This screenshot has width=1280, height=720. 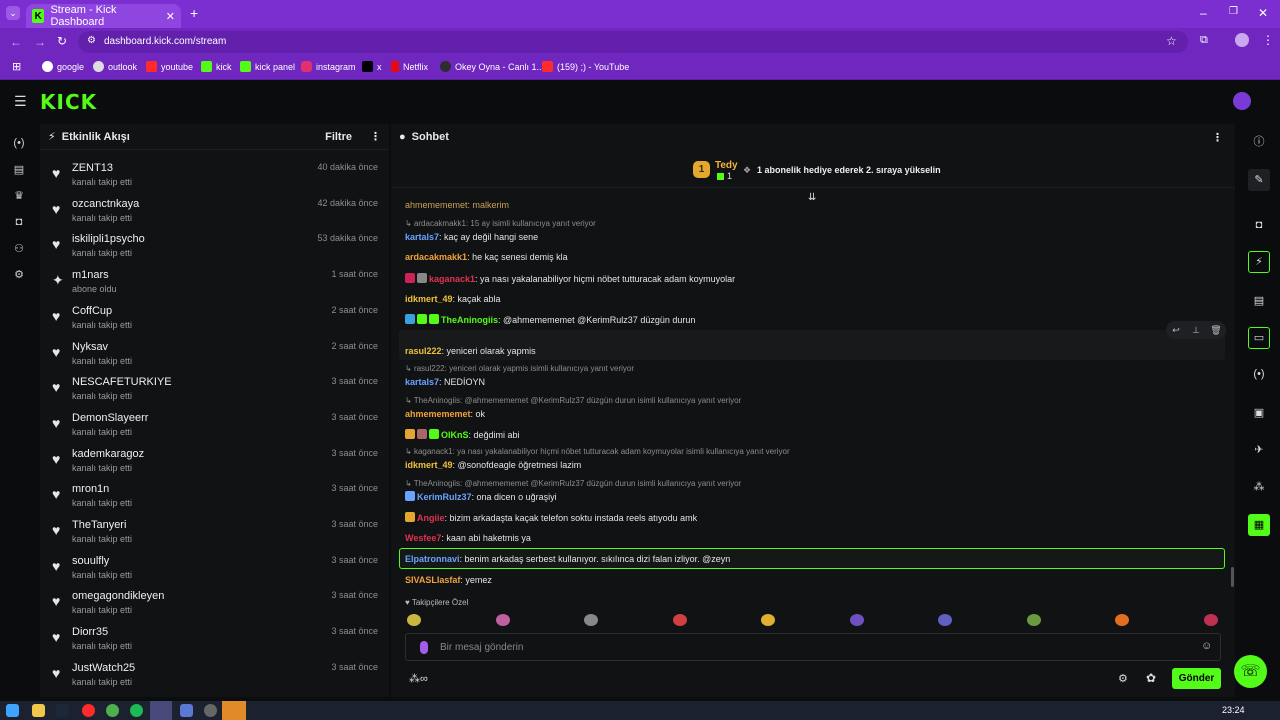 What do you see at coordinates (122, 382) in the screenshot?
I see `activity-username: NESCAFETURKIYE` at bounding box center [122, 382].